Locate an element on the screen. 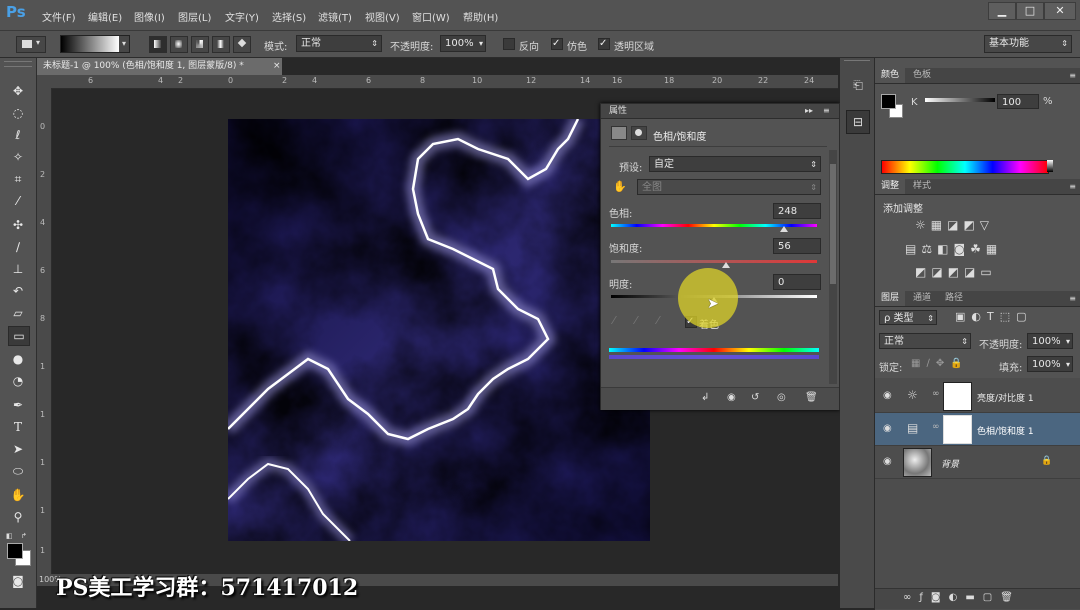 This screenshot has height=610, width=1080. saturation-slider-thumb is located at coordinates (726, 265).